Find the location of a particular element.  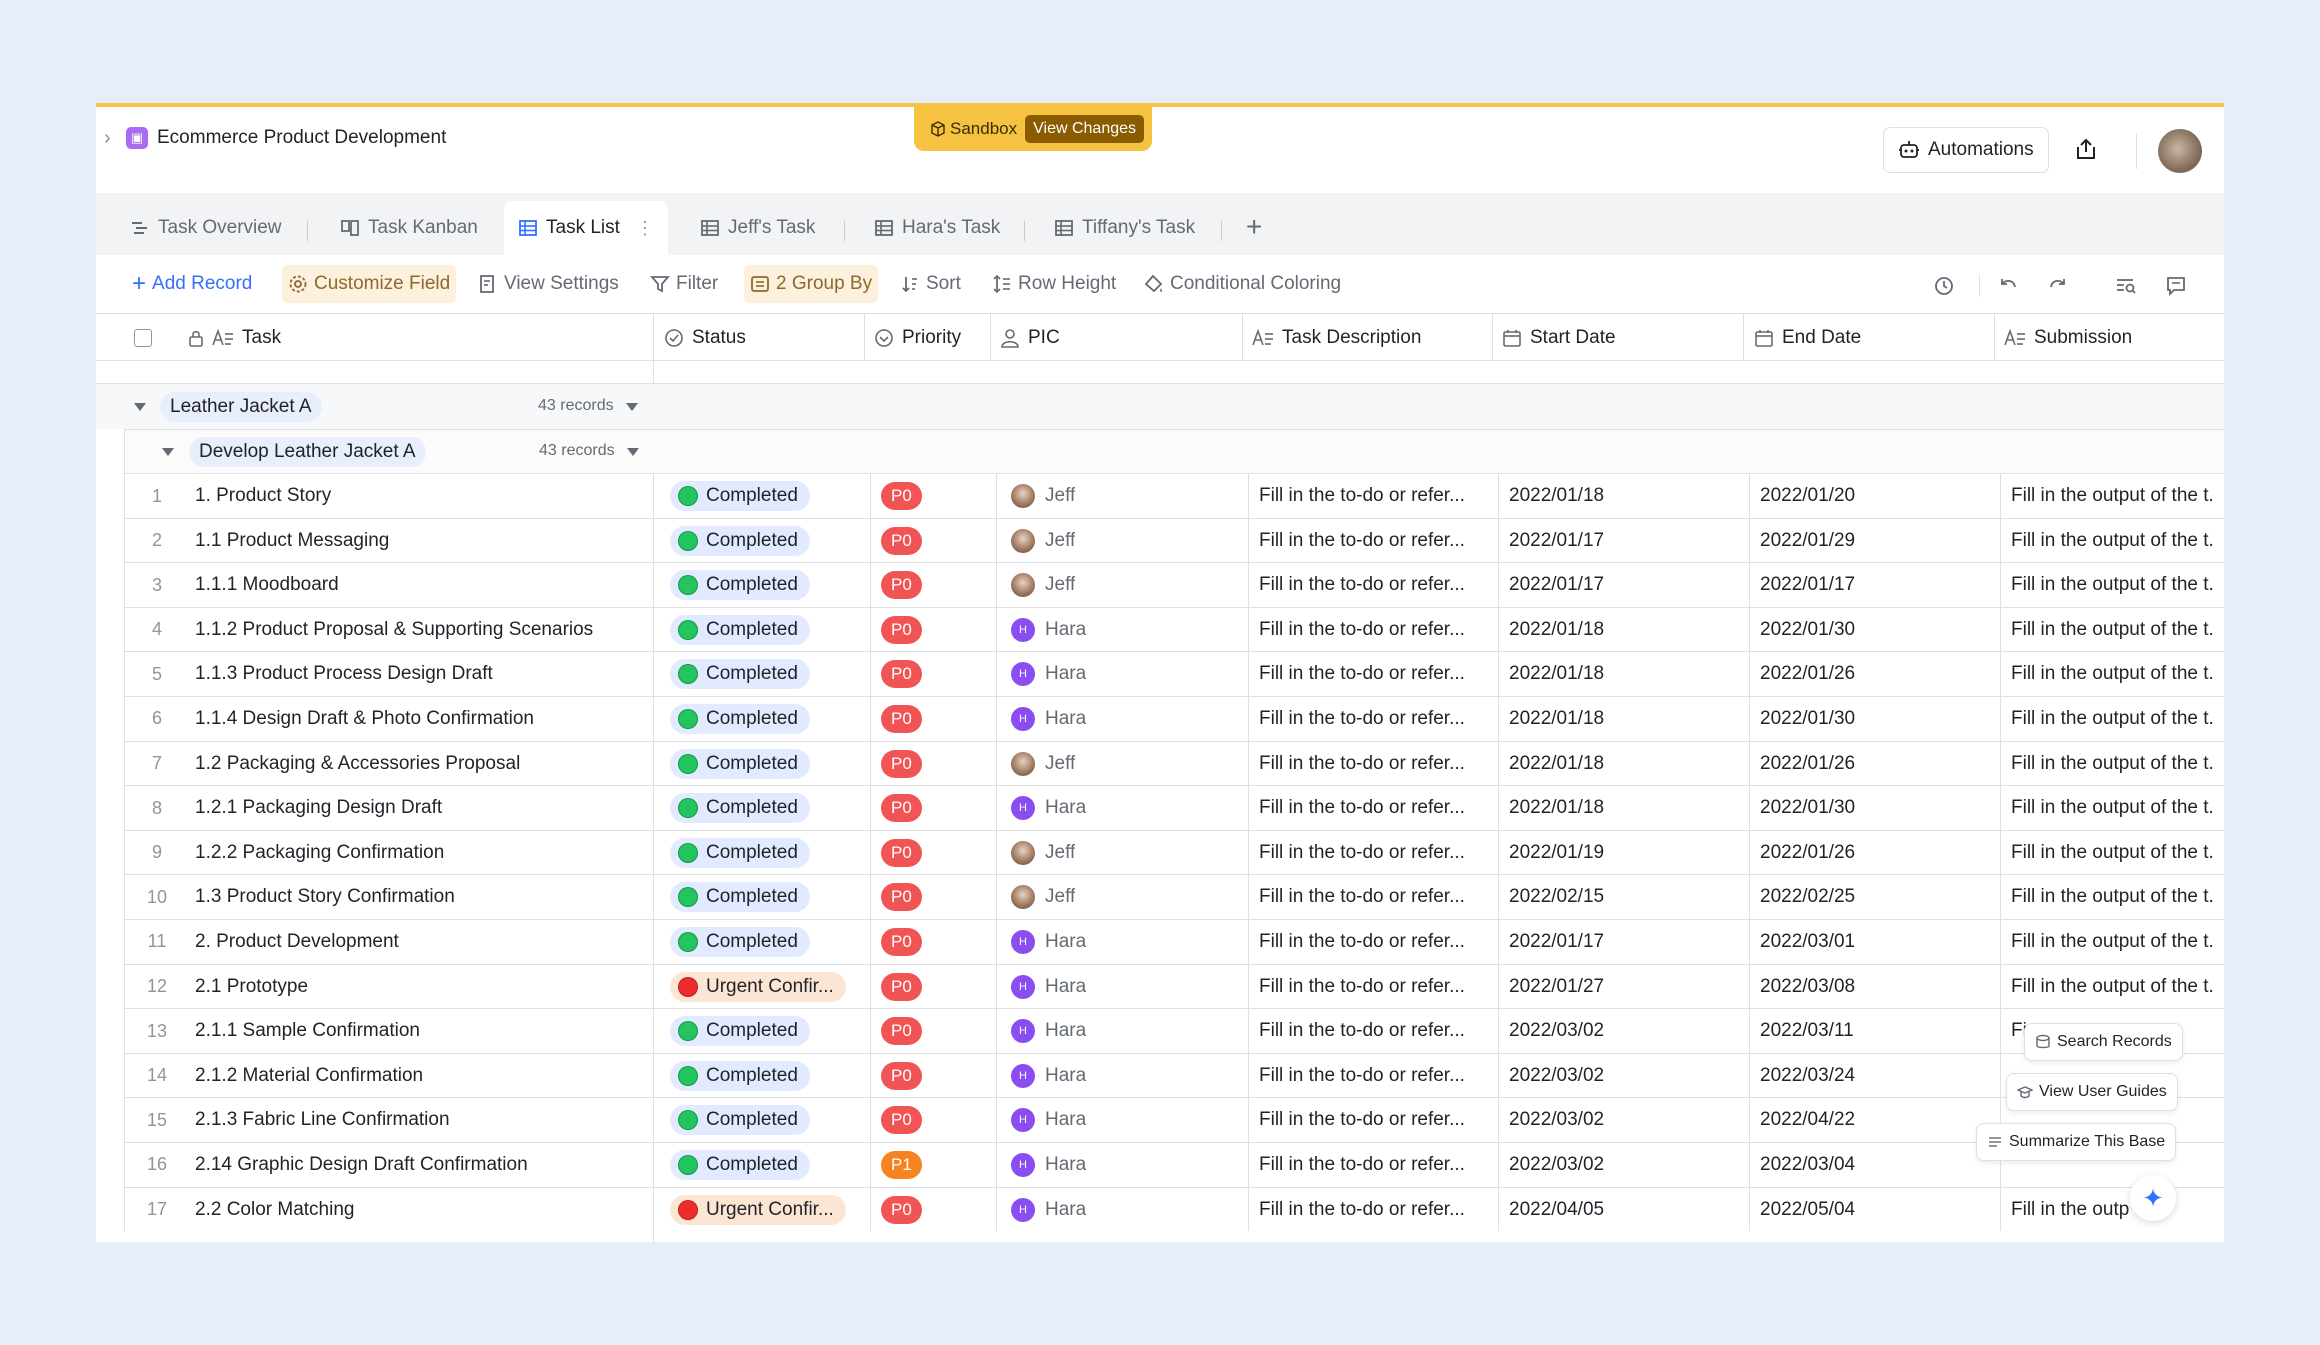

submission-cell: Fill in the outp is located at coordinates (2117, 1210).